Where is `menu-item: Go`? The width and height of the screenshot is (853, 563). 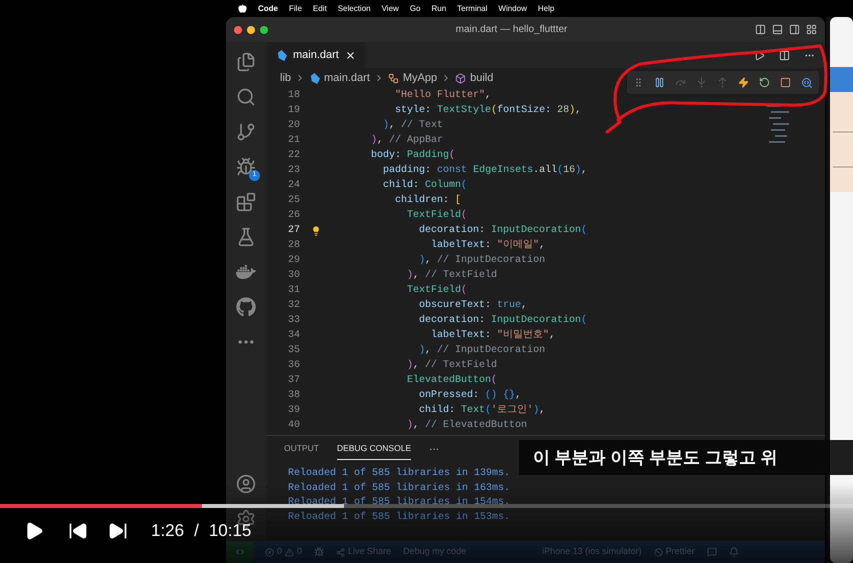
menu-item: Go is located at coordinates (415, 8).